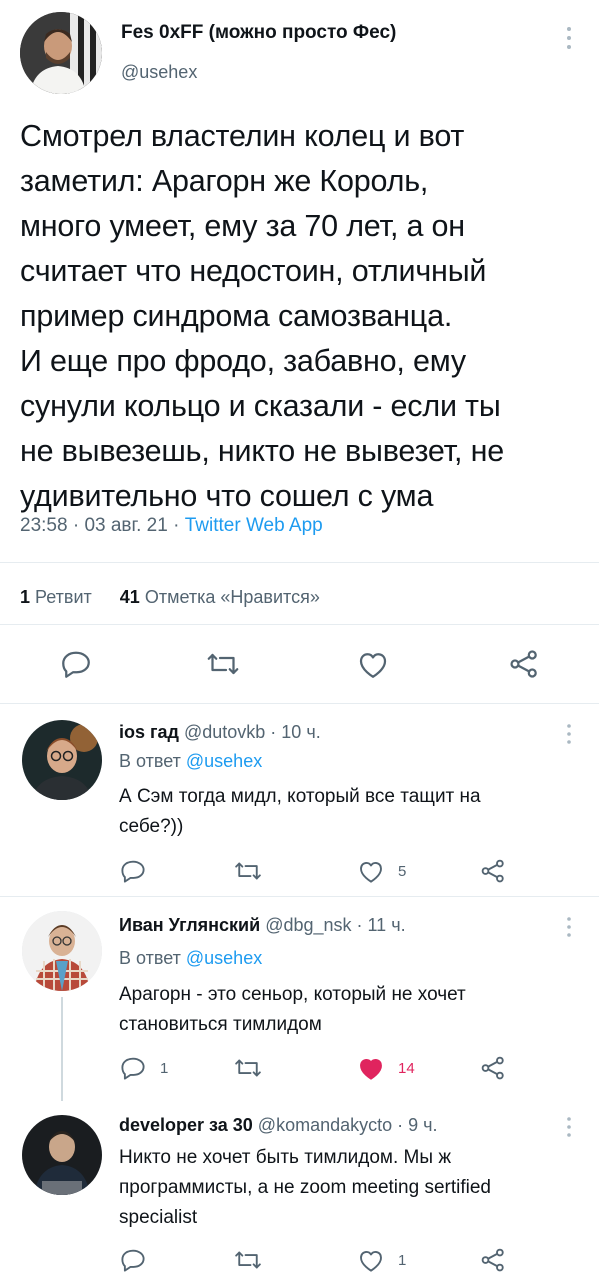 This screenshot has height=1280, width=599. I want to click on author-name: Fes 0xFF (можно просто Фес), so click(258, 33).